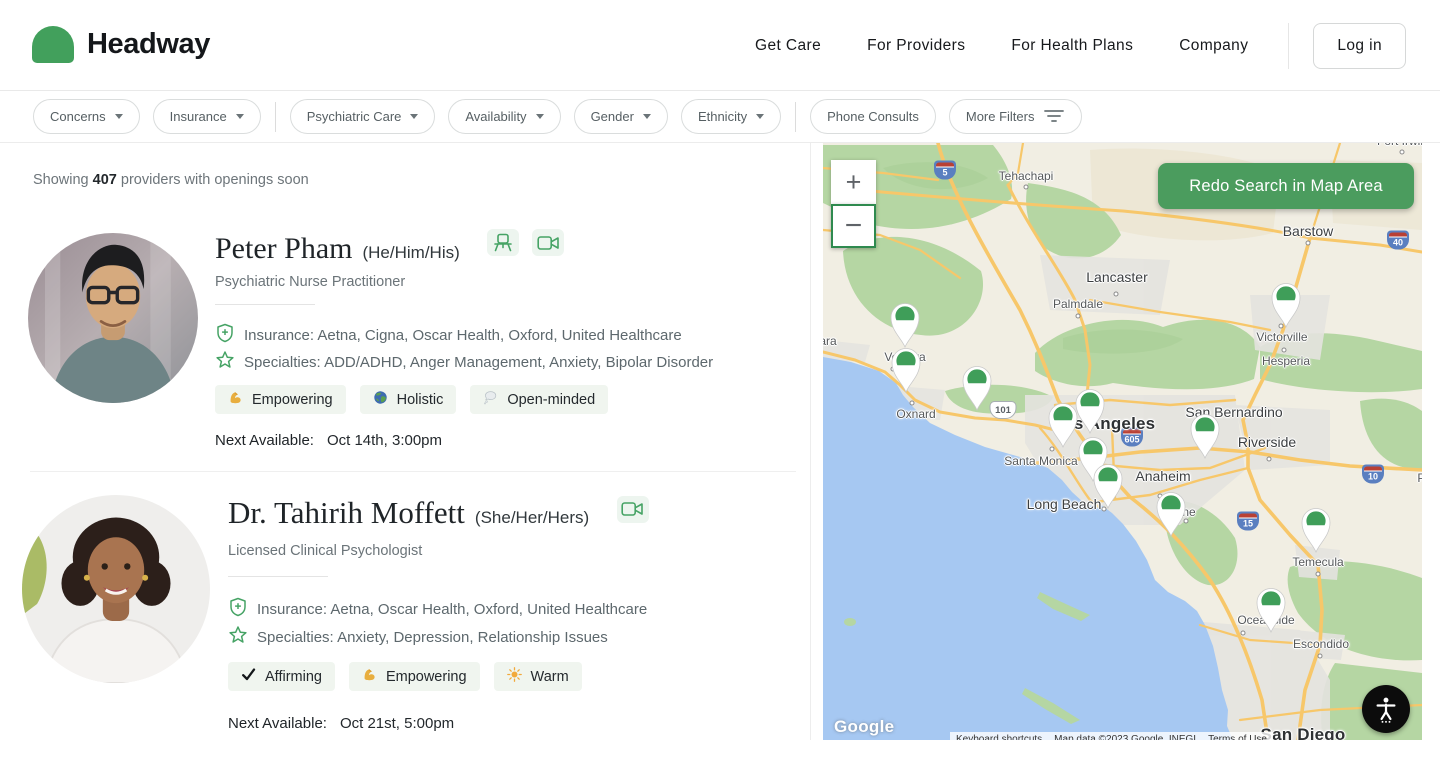 This screenshot has height=777, width=1440. What do you see at coordinates (1072, 46) in the screenshot?
I see `nav-for-health-plans: For Health Plans` at bounding box center [1072, 46].